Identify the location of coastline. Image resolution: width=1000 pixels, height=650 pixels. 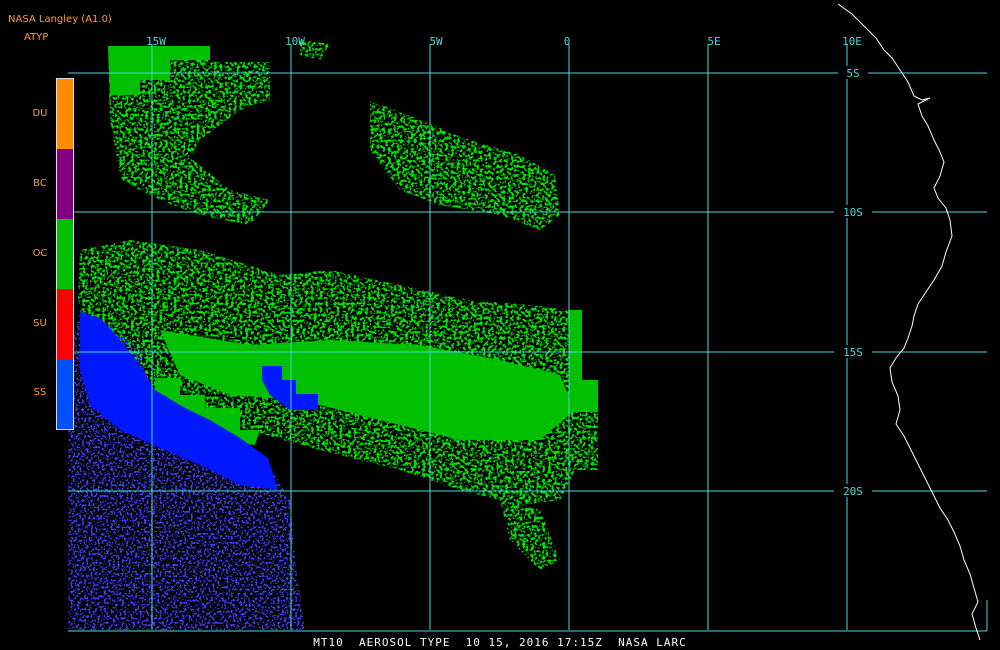
(909, 322).